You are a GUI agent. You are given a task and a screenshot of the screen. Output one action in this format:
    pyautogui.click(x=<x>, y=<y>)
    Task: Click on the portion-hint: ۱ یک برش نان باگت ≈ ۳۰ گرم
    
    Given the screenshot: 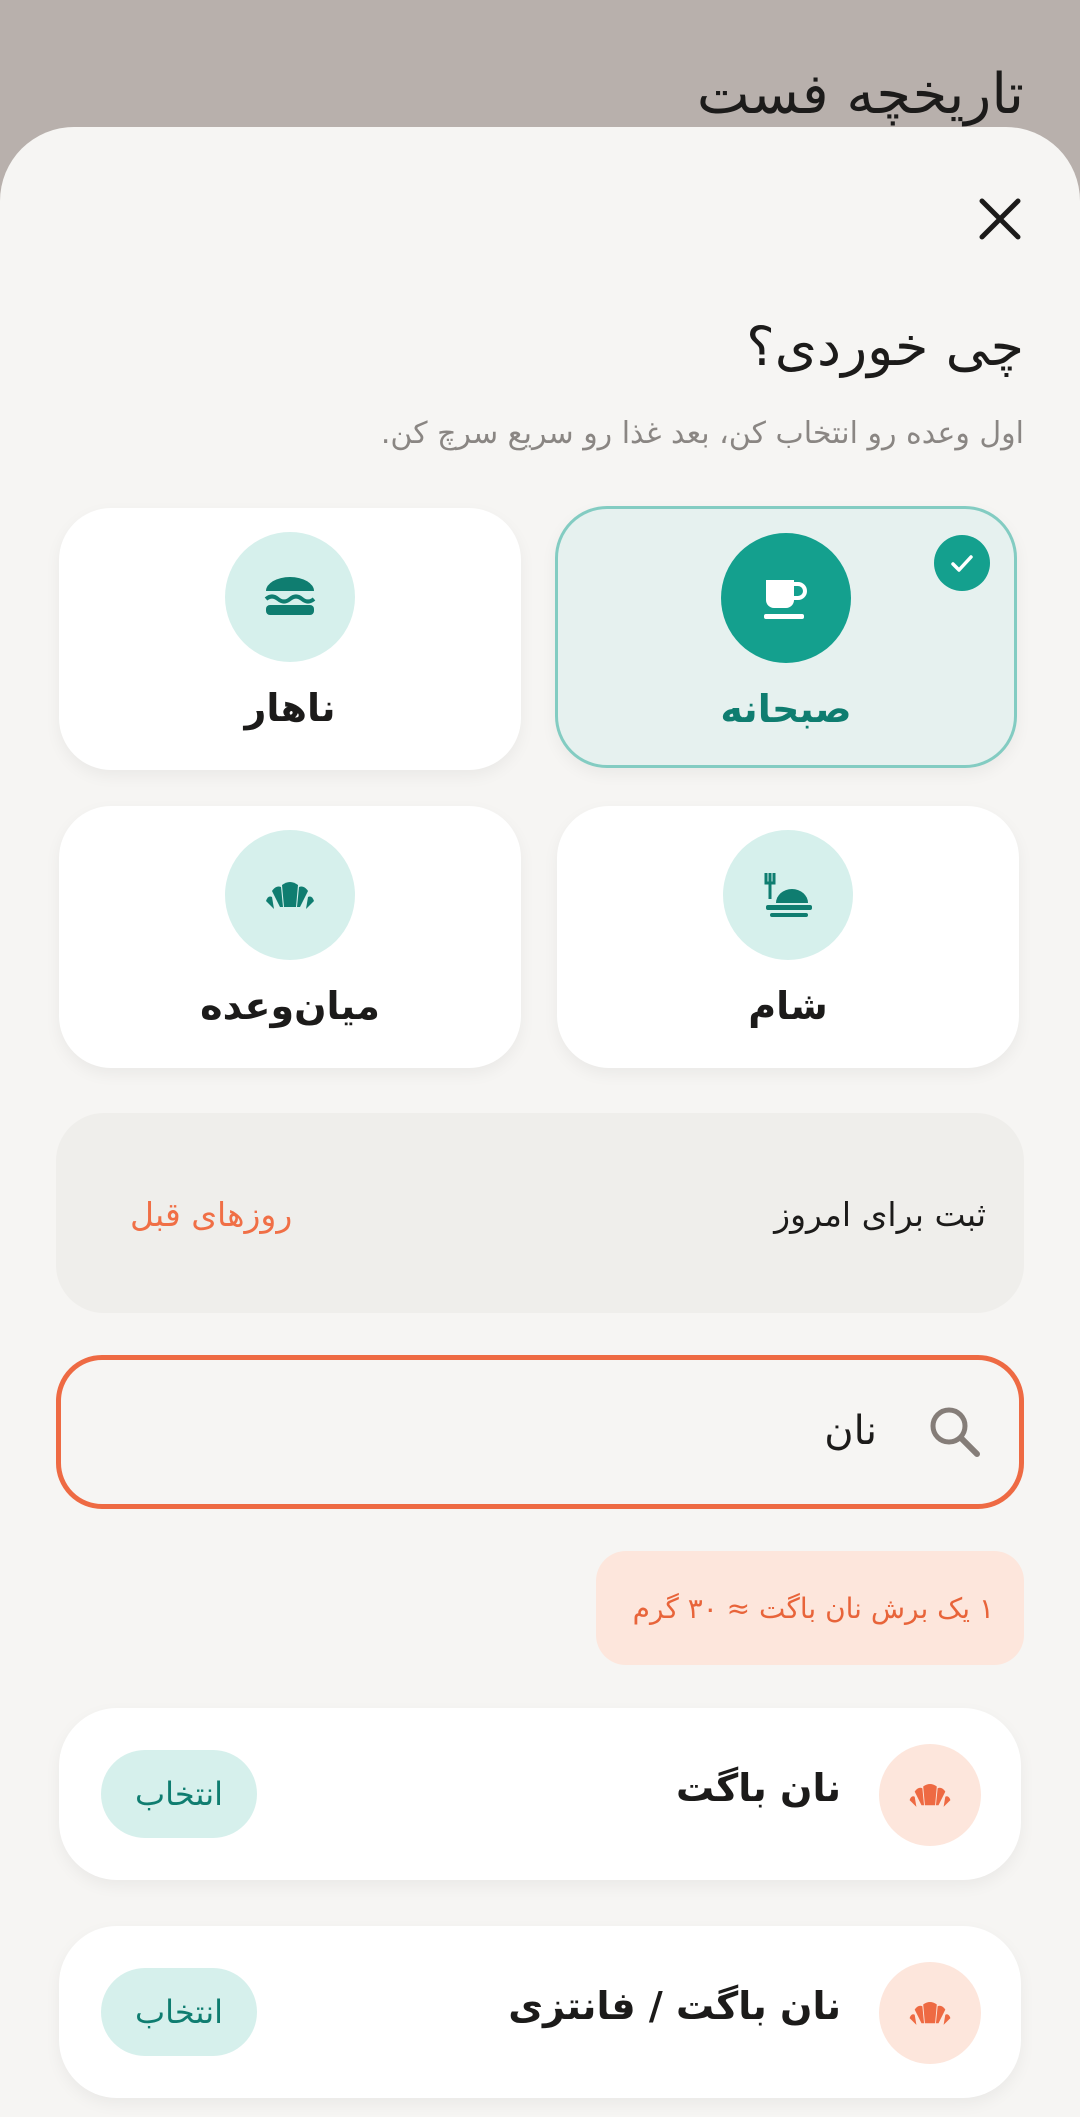 What is the action you would take?
    pyautogui.click(x=810, y=1608)
    